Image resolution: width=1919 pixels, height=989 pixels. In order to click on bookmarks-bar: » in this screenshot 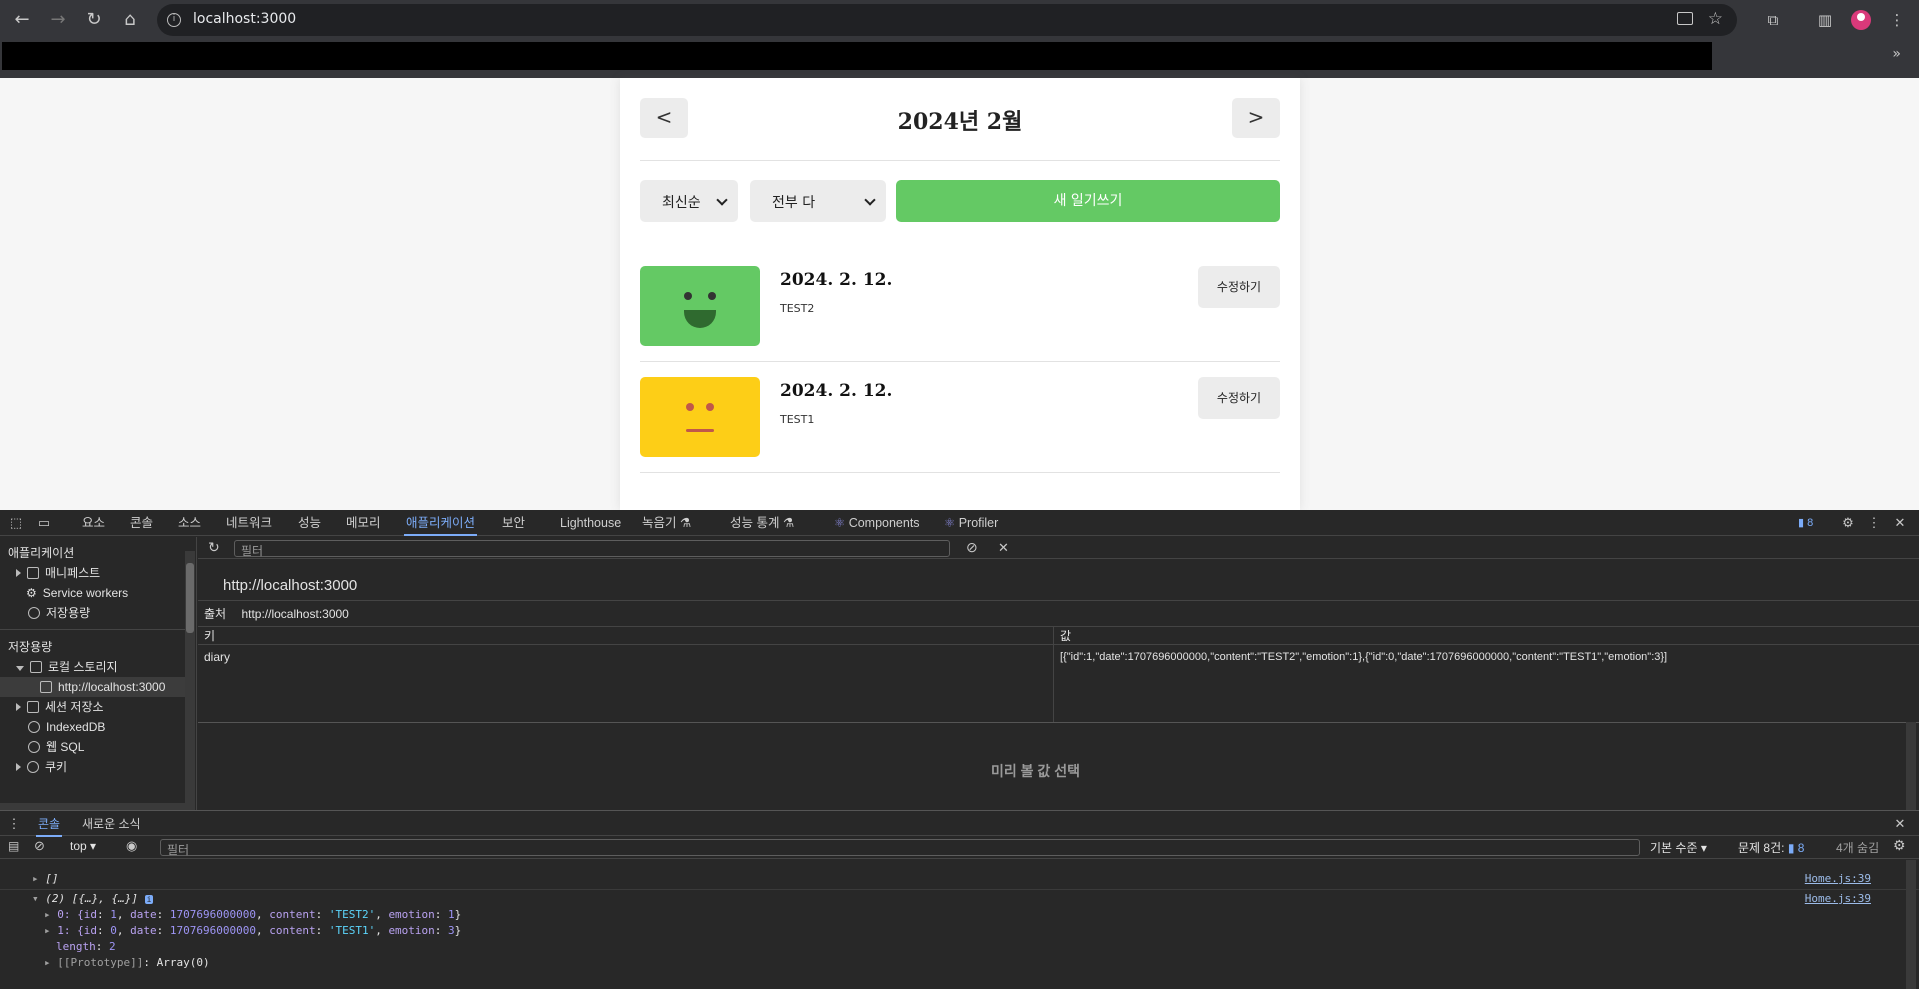, I will do `click(959, 59)`.